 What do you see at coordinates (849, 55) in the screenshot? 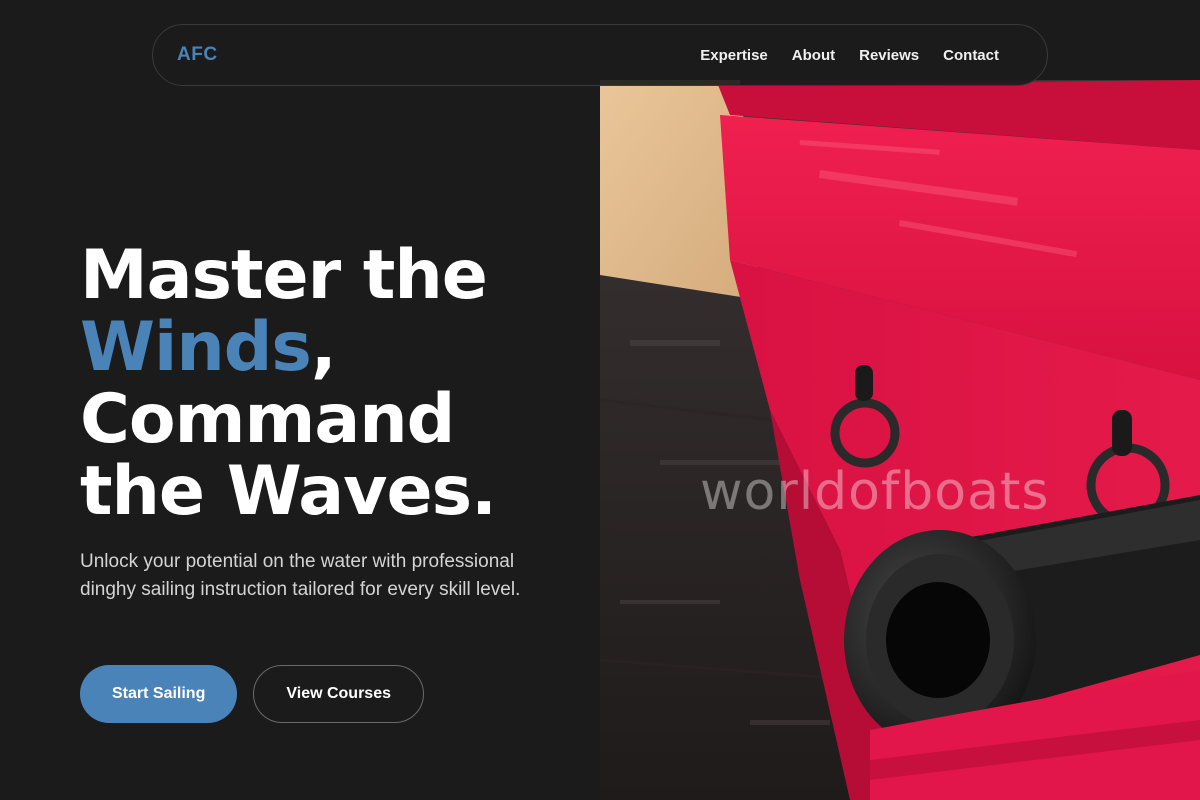
I see `nav-links: Expertise About Reviews Contact` at bounding box center [849, 55].